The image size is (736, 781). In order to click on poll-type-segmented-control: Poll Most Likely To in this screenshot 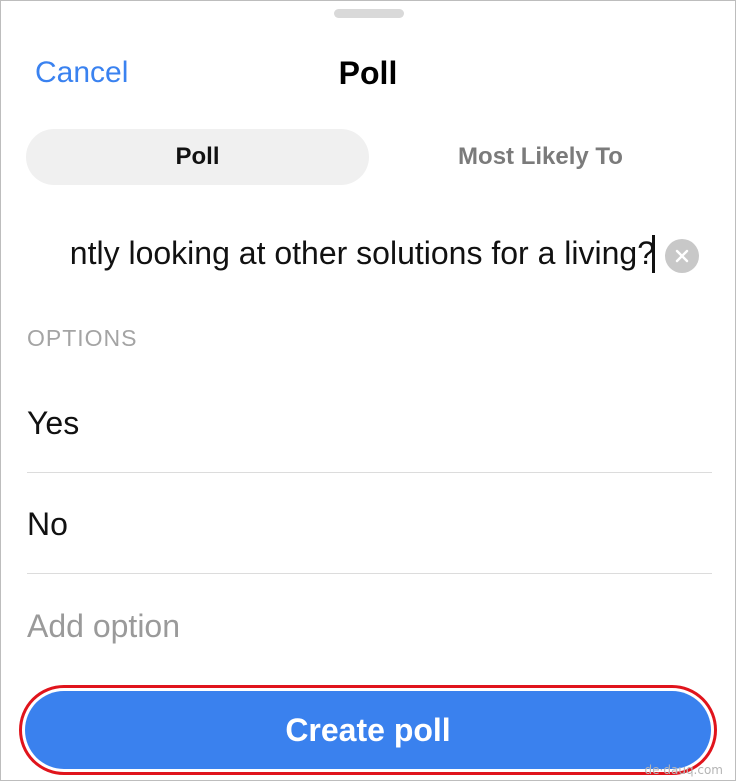, I will do `click(370, 157)`.